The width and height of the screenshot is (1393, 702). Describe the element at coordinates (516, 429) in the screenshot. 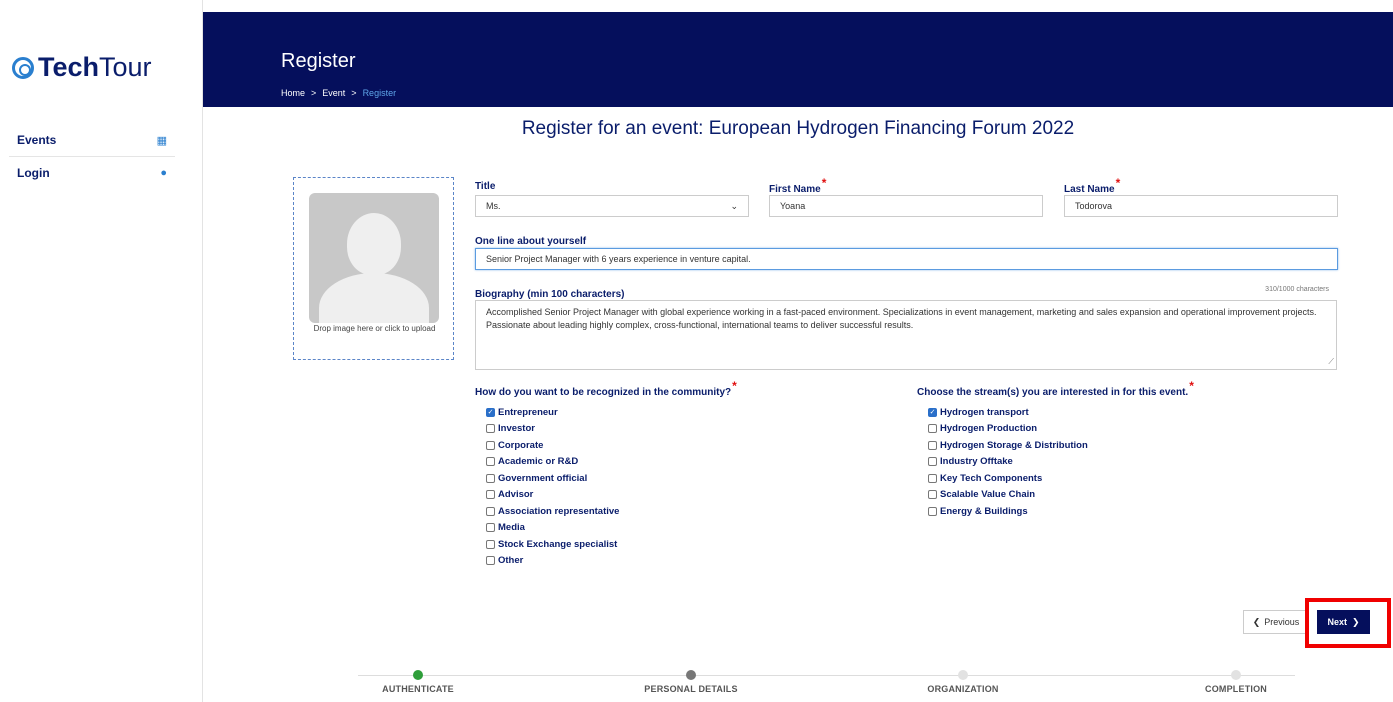

I see `recognition-option-label: Investor` at that location.